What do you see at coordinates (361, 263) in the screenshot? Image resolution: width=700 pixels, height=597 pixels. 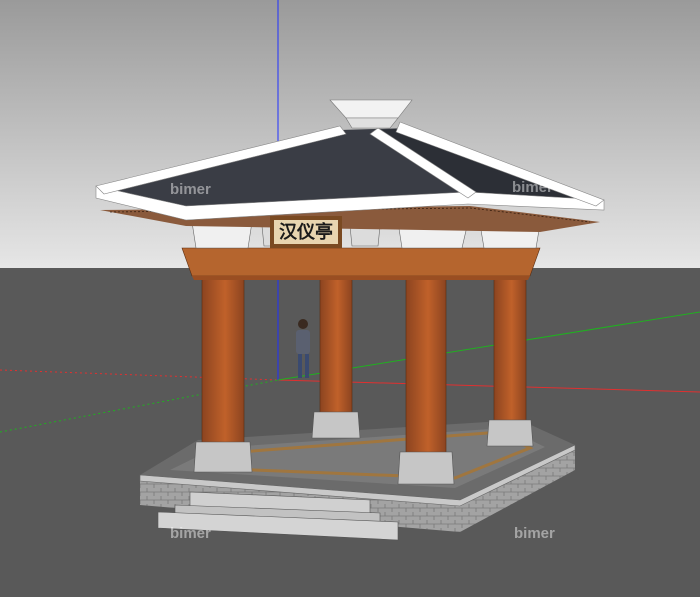 I see `lintel-beam` at bounding box center [361, 263].